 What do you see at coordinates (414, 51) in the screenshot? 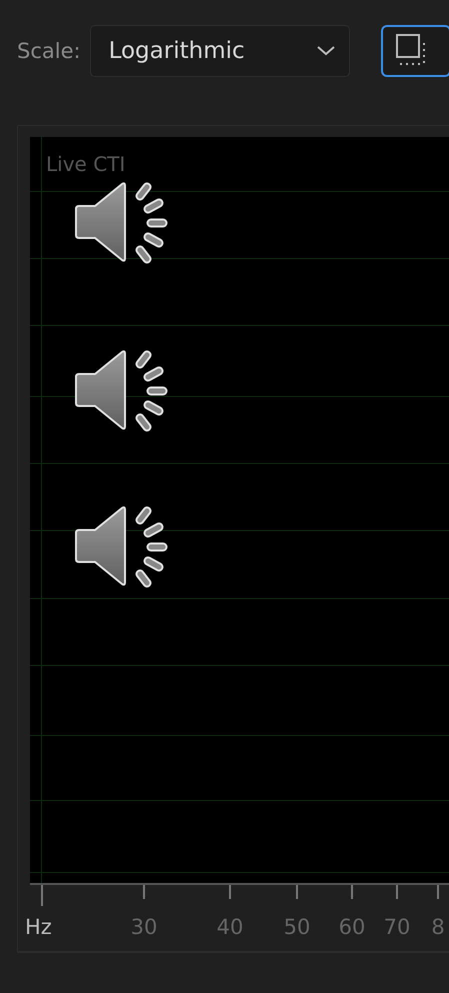
I see `view-button` at bounding box center [414, 51].